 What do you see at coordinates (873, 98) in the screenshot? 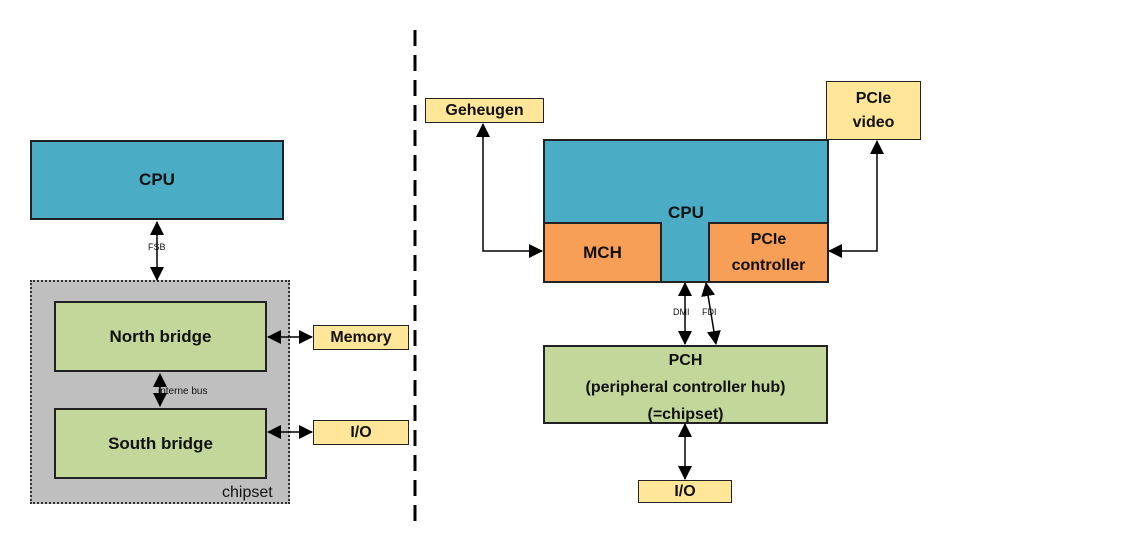
I see `pcie-video-label-1: PCIe` at bounding box center [873, 98].